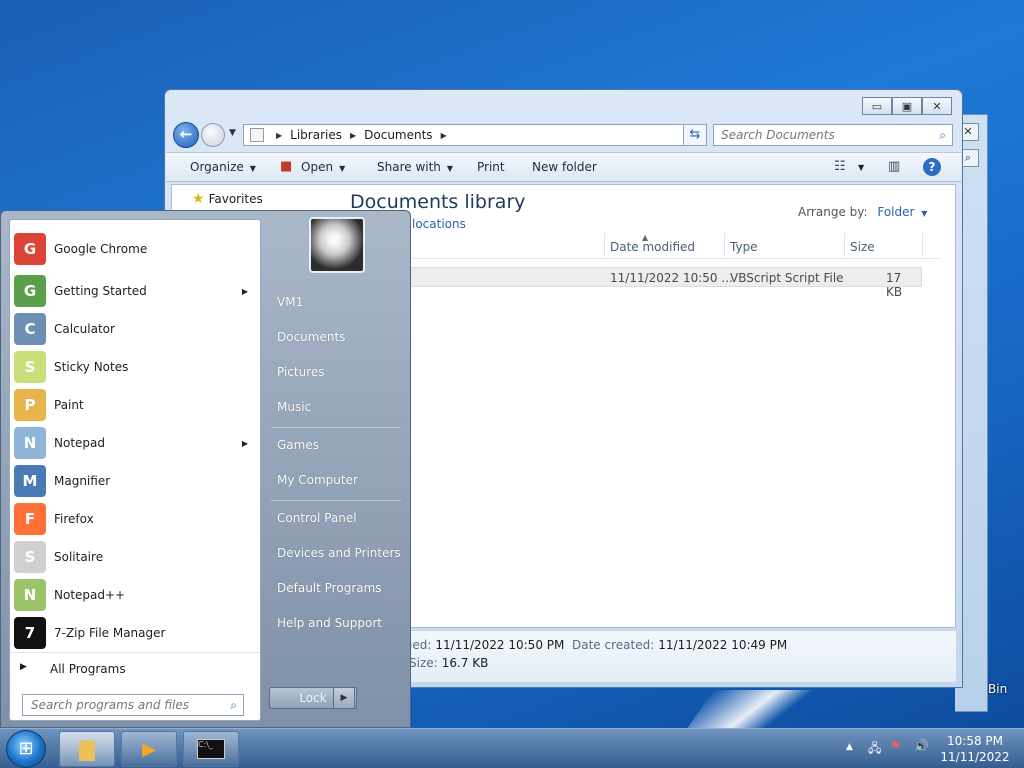  I want to click on start-program-label: Google Chrome, so click(101, 249).